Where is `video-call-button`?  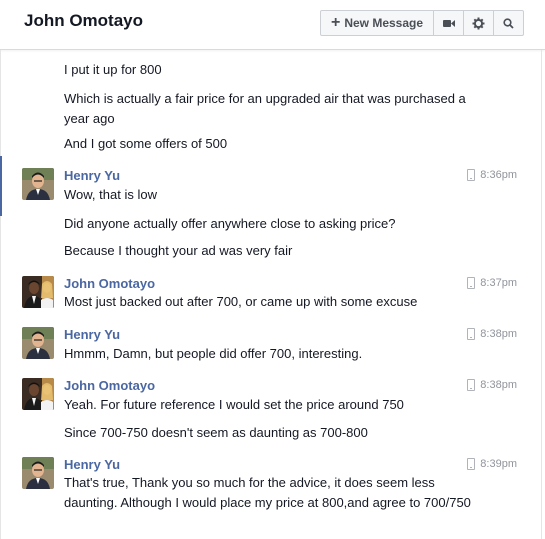
video-call-button is located at coordinates (448, 23).